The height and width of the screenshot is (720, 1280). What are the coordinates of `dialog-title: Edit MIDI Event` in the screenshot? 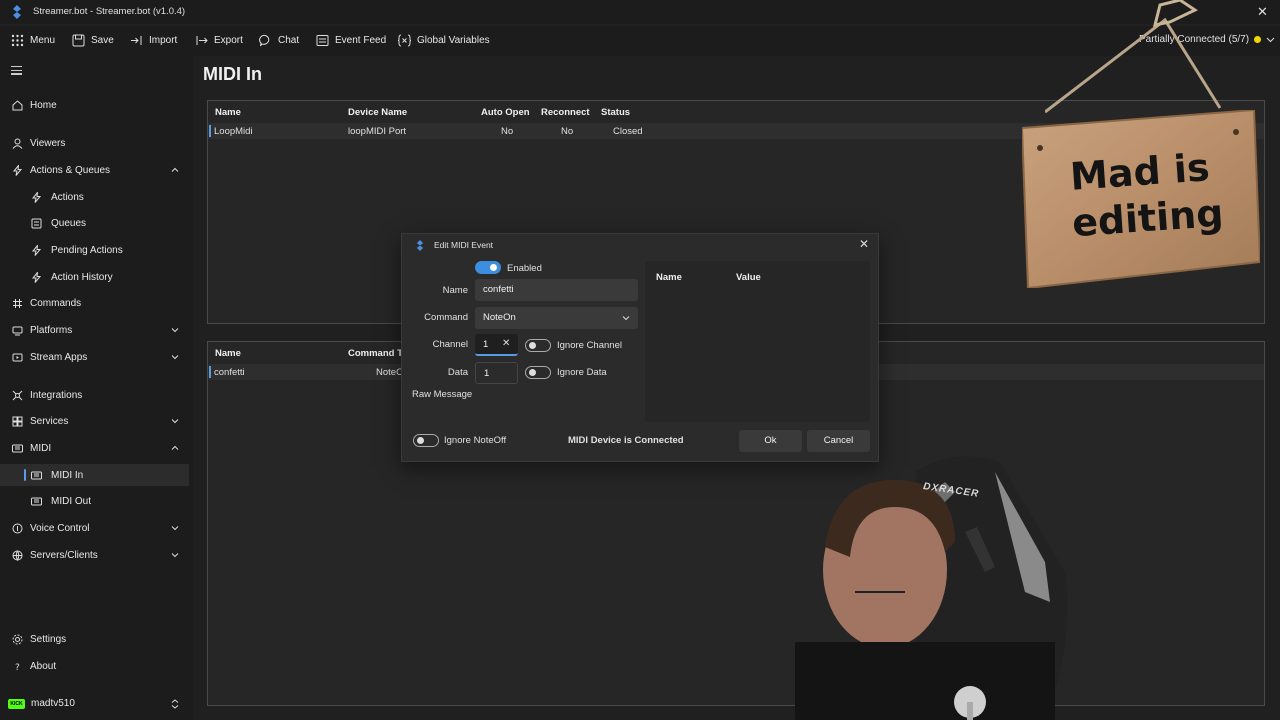 It's located at (464, 245).